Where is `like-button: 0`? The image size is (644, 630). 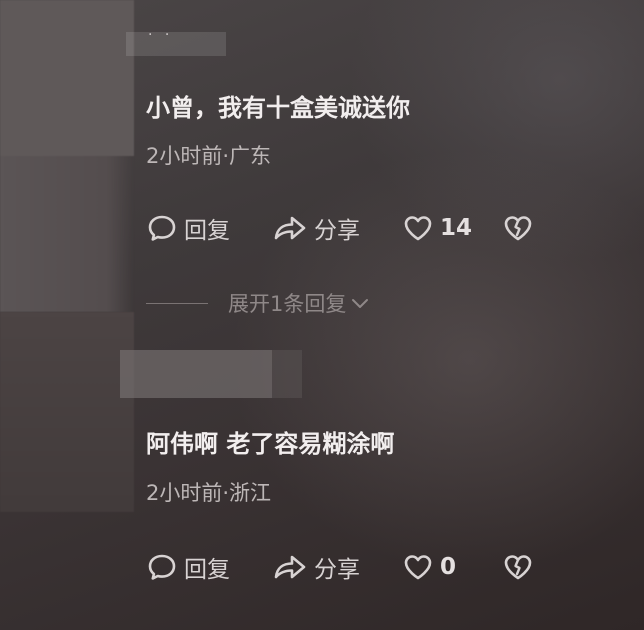 like-button: 0 is located at coordinates (452, 567).